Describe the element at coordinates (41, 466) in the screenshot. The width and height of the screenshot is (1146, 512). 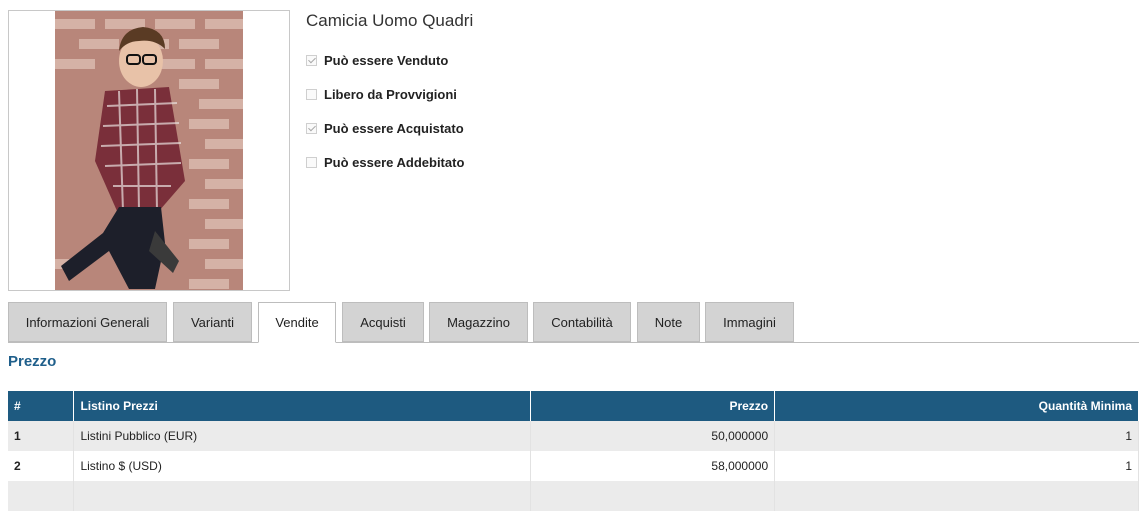
I see `row-index: 2` at that location.